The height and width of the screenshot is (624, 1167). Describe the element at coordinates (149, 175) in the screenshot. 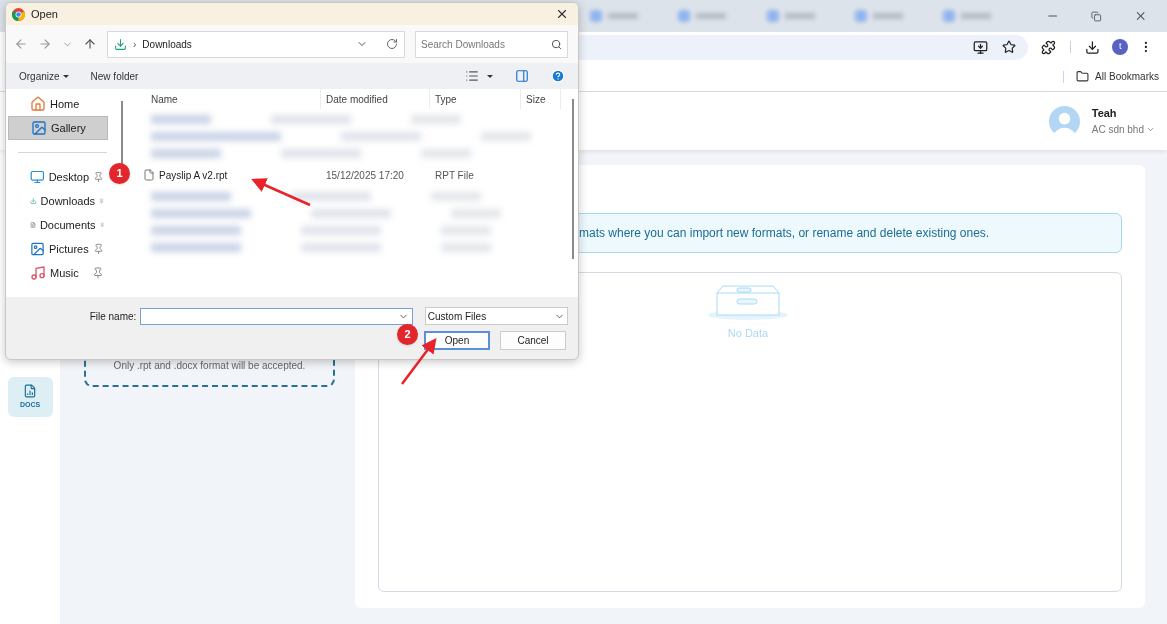

I see `file-icon` at that location.